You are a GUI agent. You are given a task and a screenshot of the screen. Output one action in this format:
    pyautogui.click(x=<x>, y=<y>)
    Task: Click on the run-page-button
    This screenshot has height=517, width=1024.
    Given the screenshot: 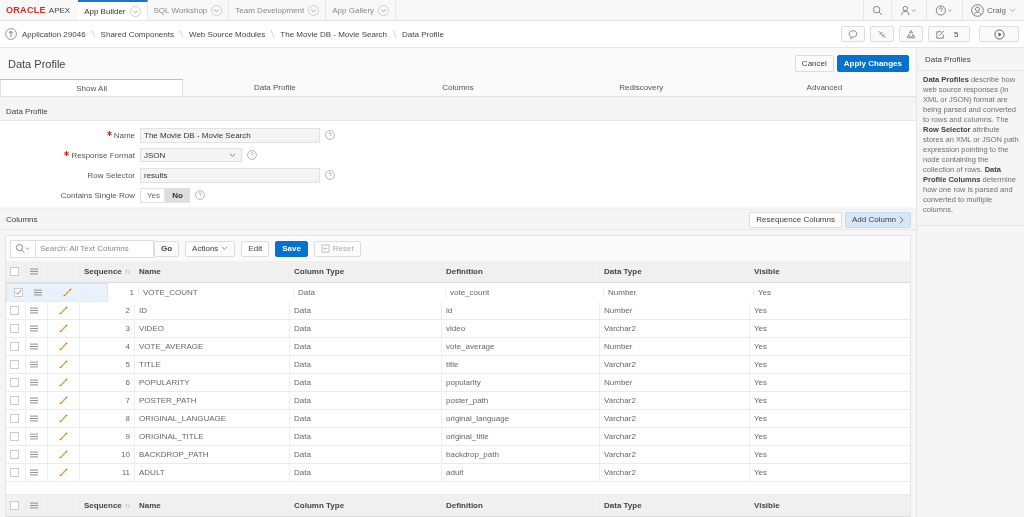 What is the action you would take?
    pyautogui.click(x=999, y=34)
    